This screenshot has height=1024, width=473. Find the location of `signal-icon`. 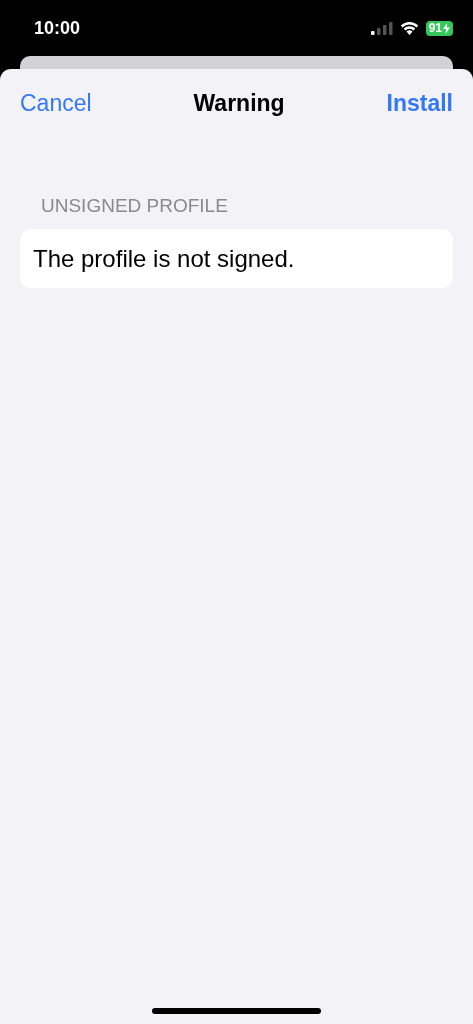

signal-icon is located at coordinates (381, 28).